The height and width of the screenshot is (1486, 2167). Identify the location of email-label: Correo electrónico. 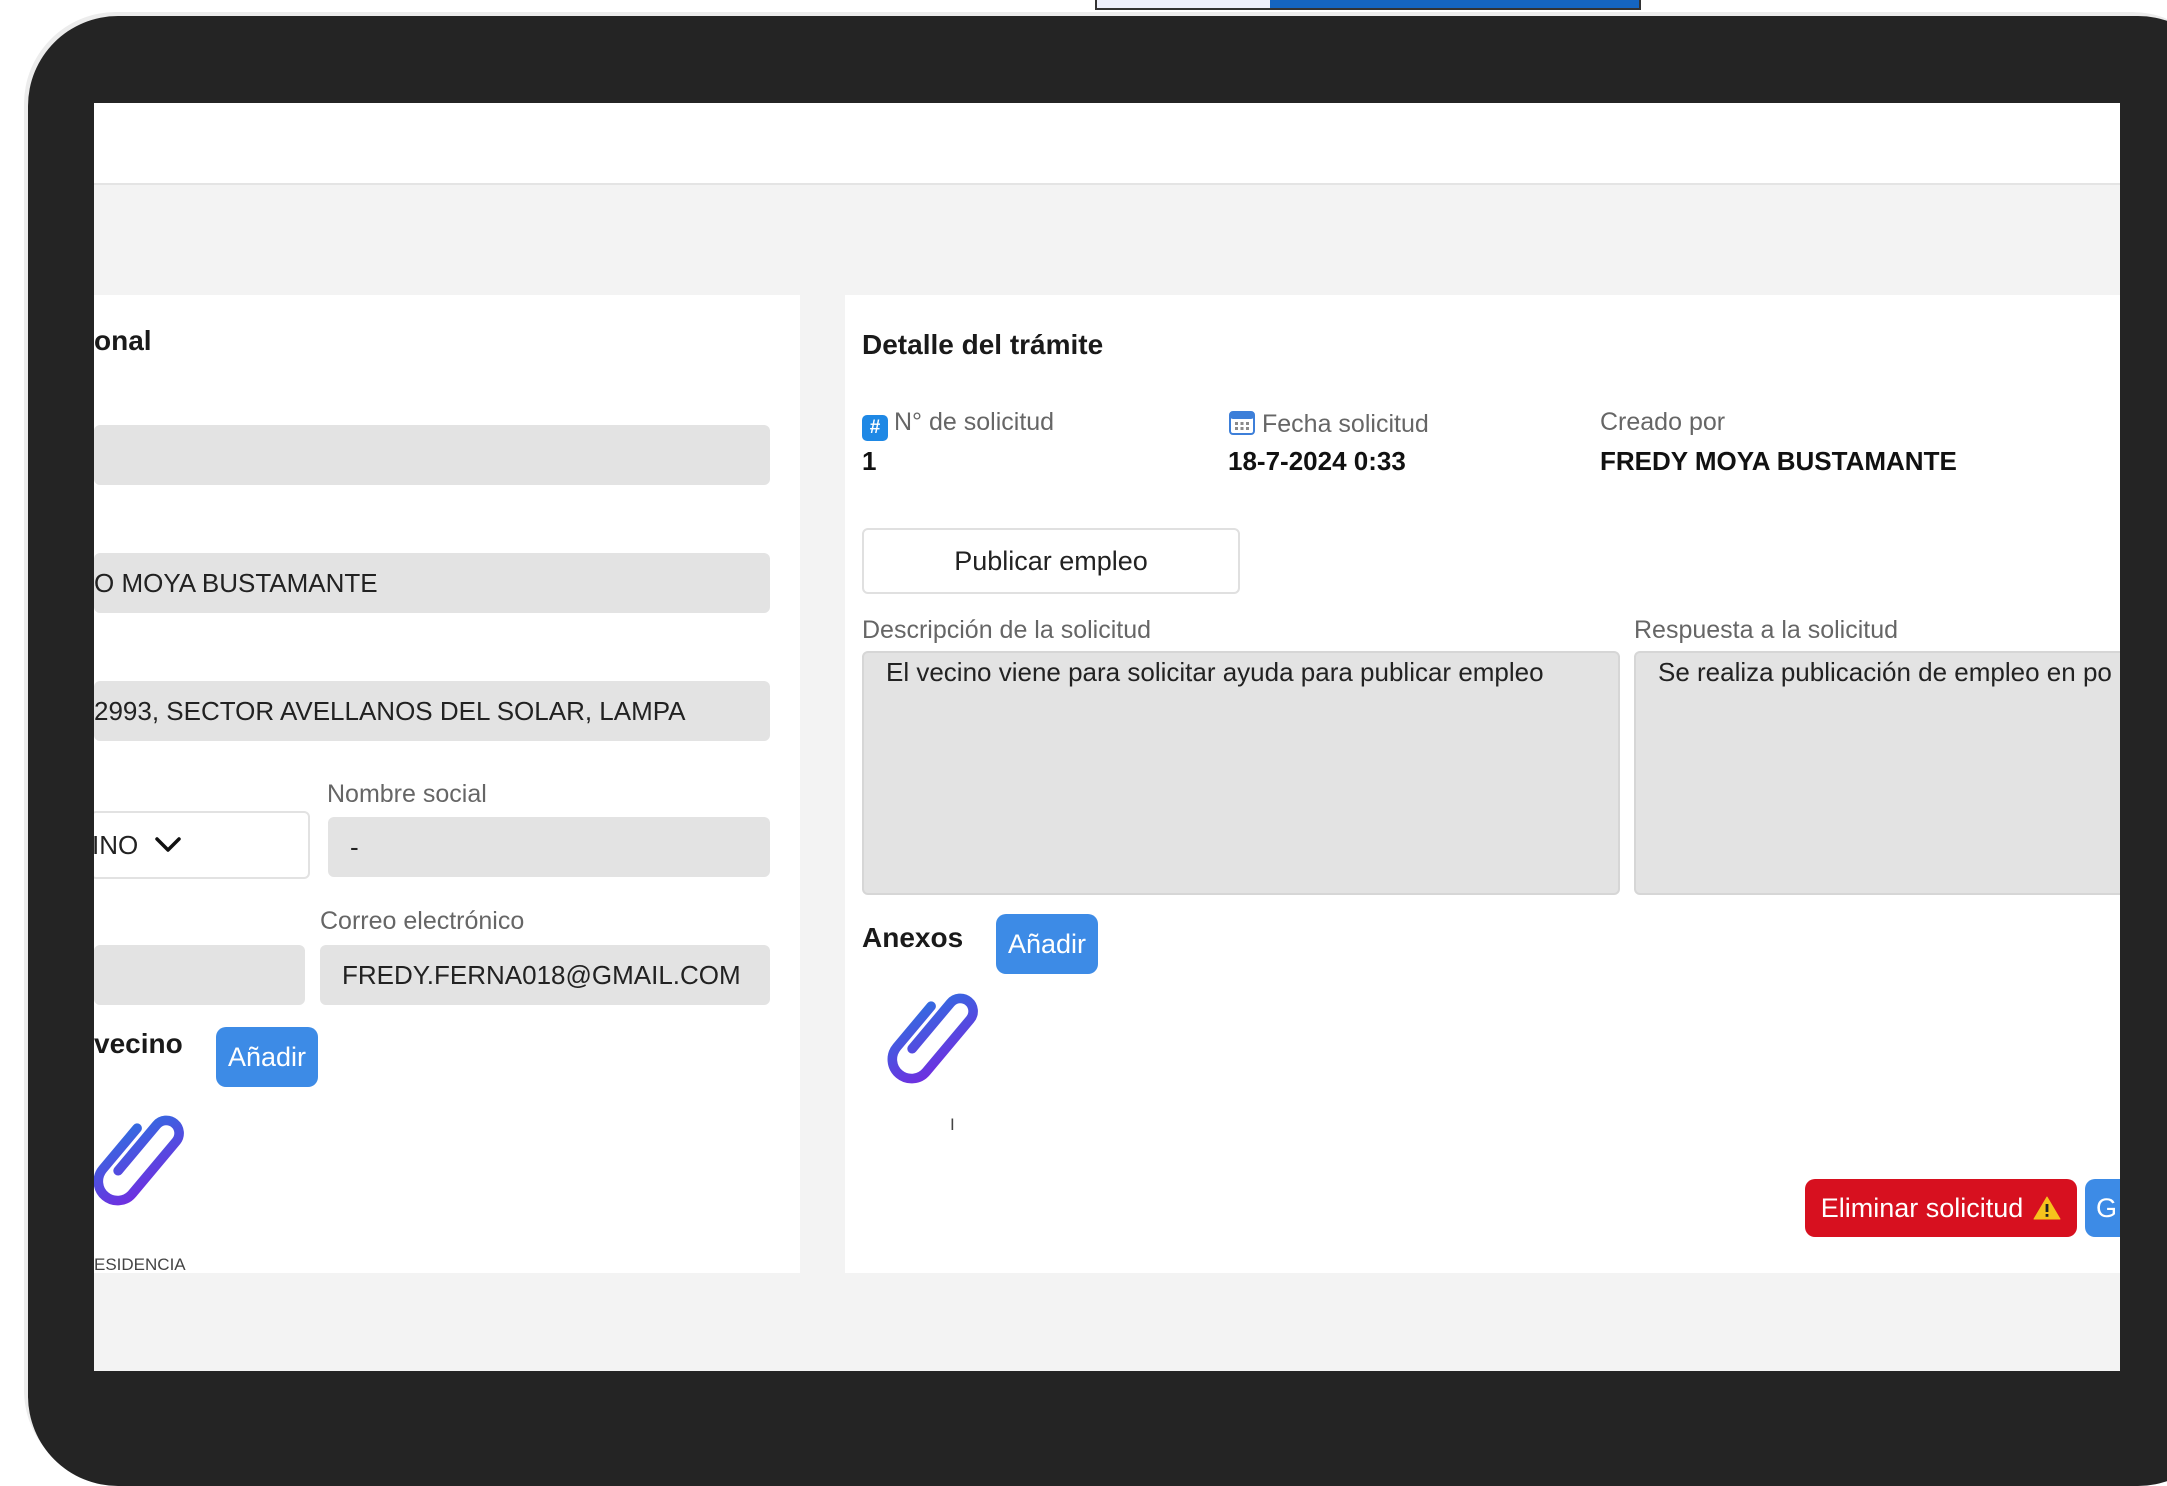
(422, 921).